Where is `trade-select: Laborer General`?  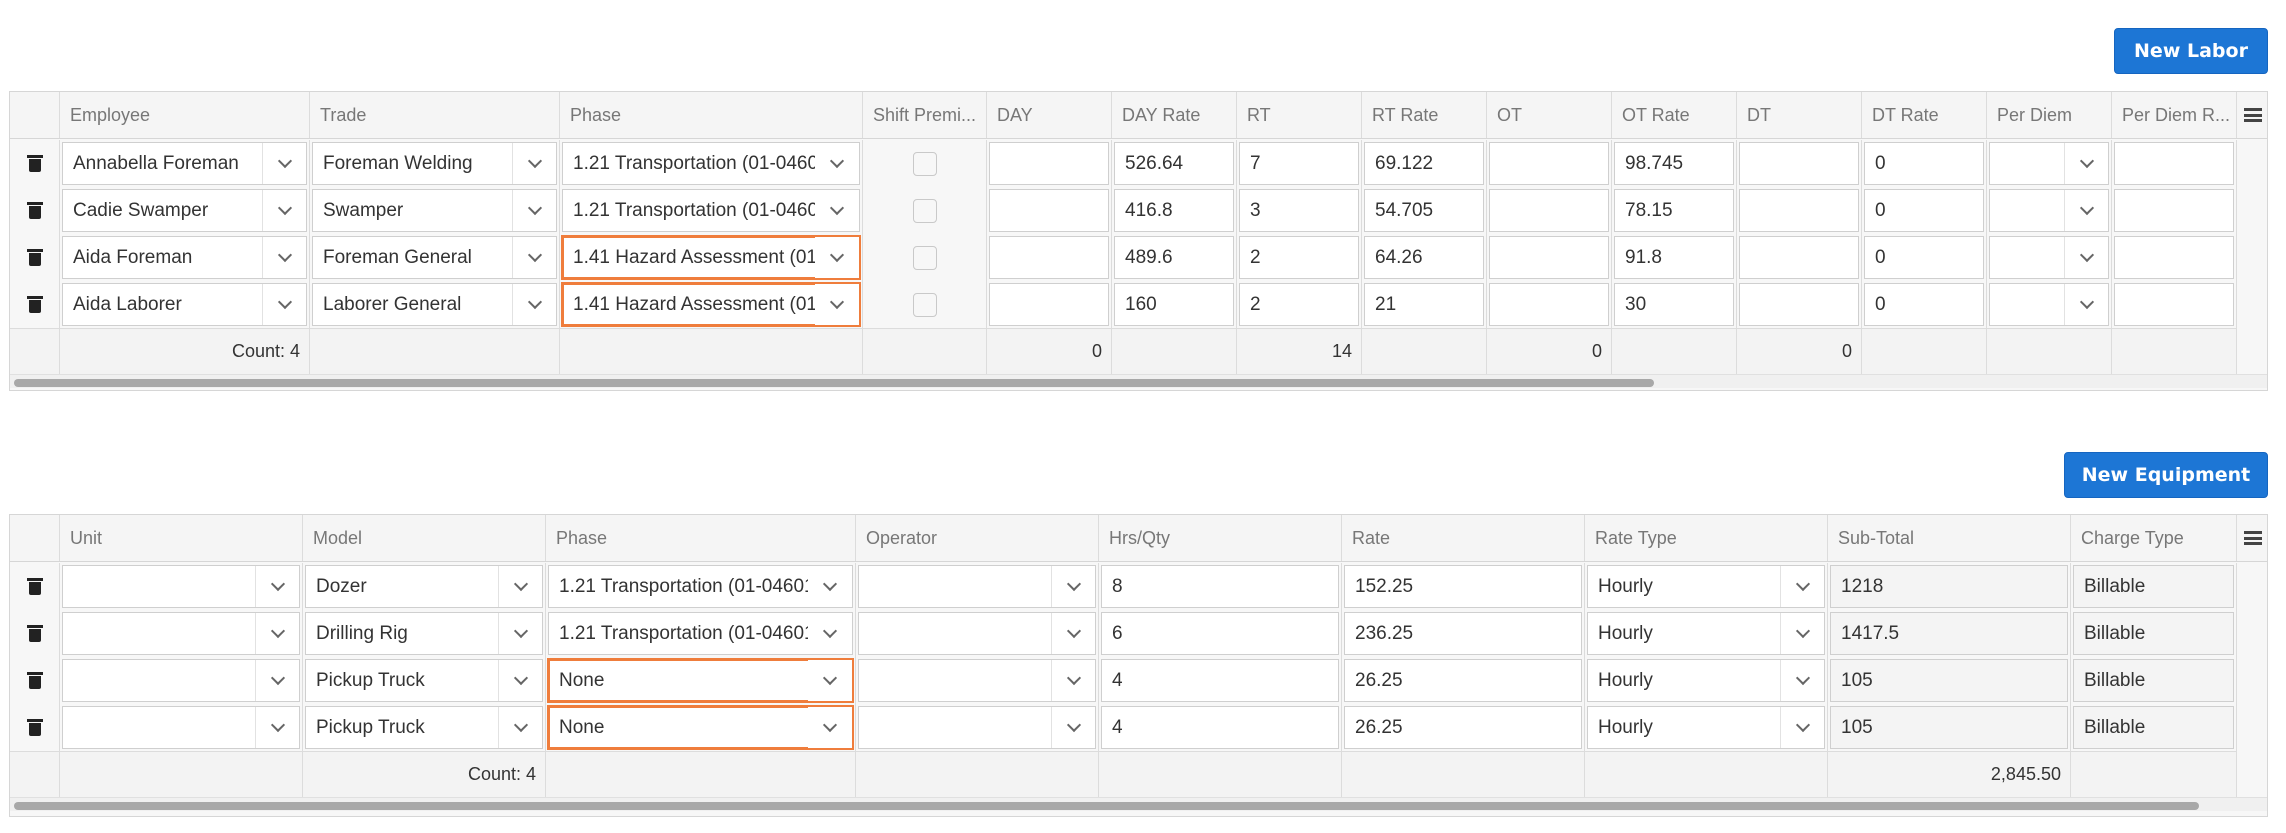
trade-select: Laborer General is located at coordinates (434, 304).